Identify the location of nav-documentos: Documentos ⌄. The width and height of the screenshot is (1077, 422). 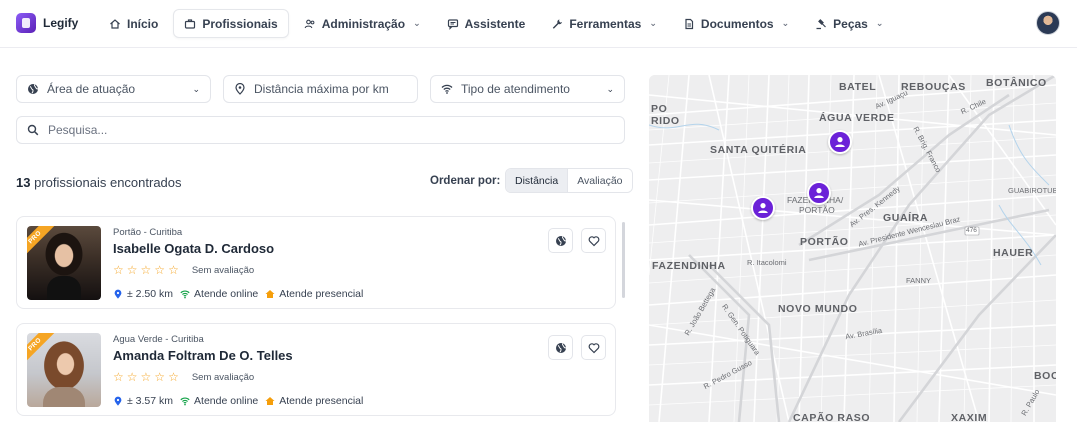
(736, 23).